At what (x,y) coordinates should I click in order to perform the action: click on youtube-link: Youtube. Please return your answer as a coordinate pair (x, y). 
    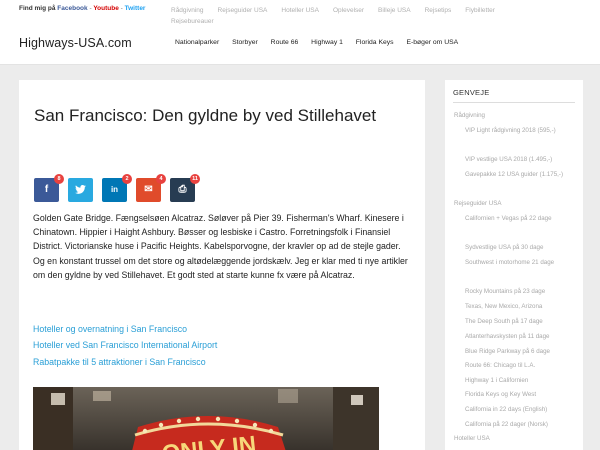
    Looking at the image, I should click on (106, 8).